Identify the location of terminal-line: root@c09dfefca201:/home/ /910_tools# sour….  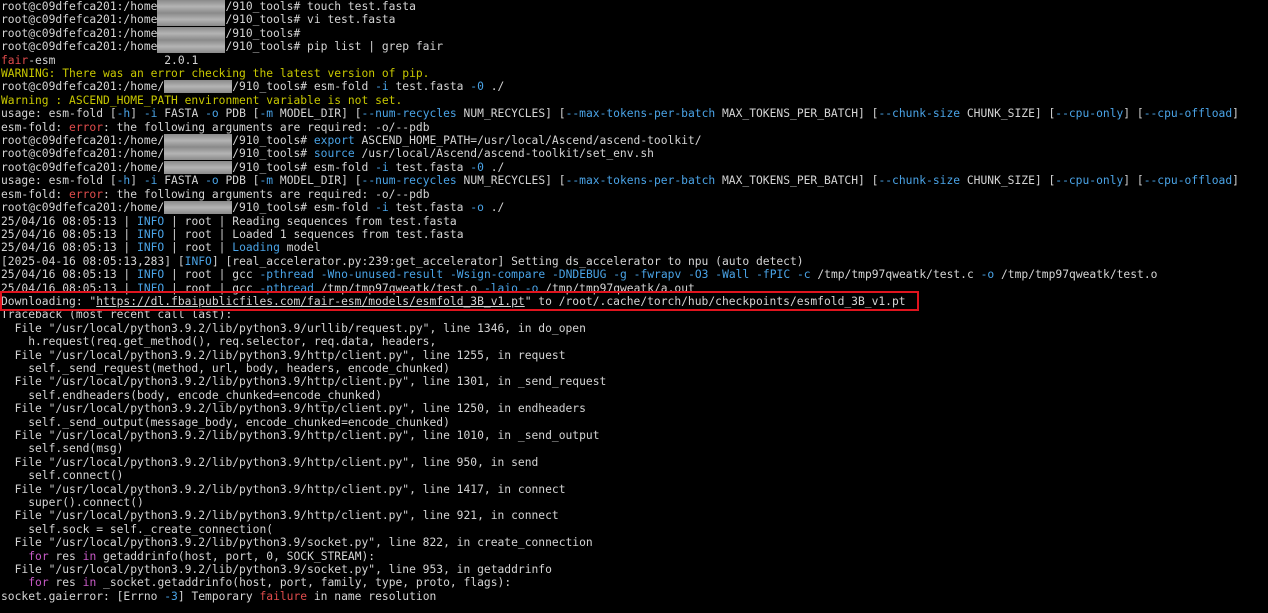
(634, 154).